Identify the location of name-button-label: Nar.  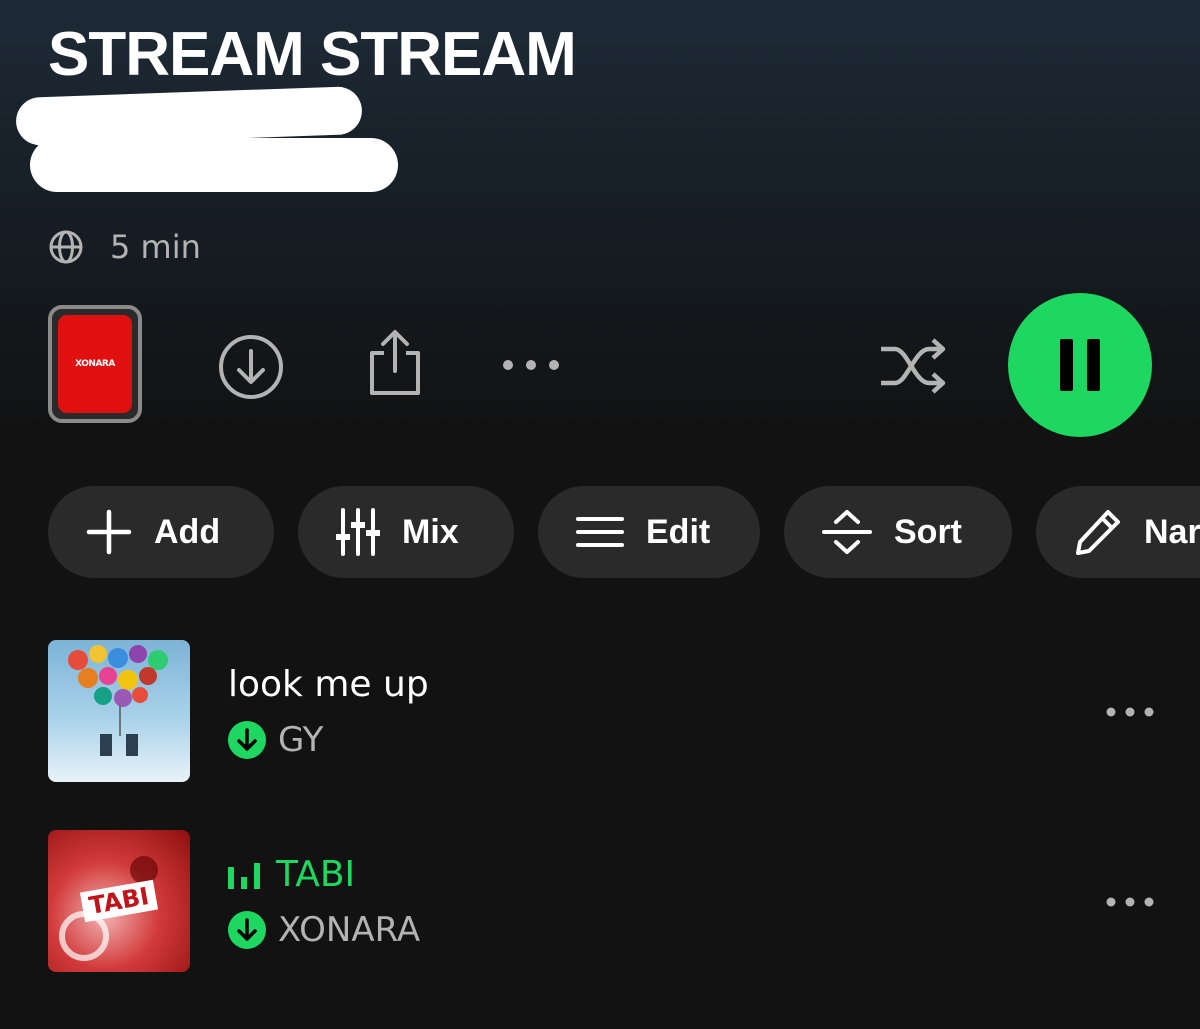
(1172, 531).